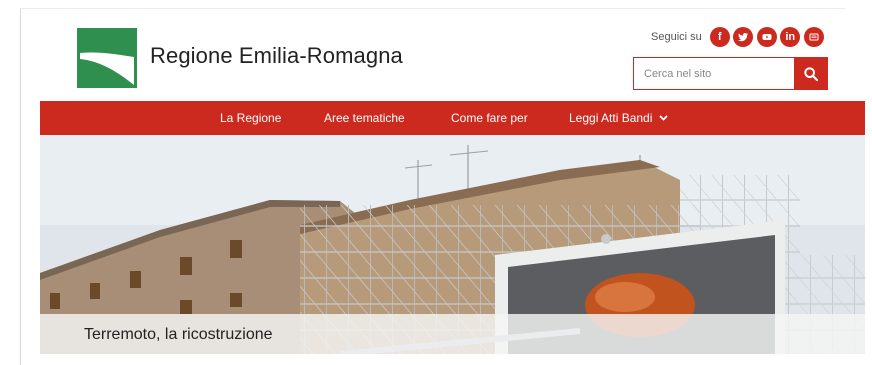 Image resolution: width=872 pixels, height=365 pixels. I want to click on search-box, so click(730, 73).